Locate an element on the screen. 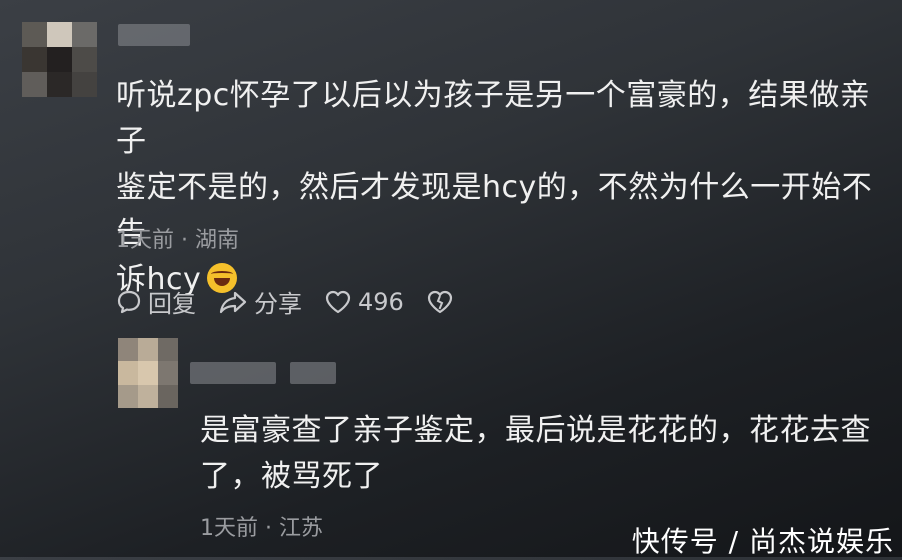 This screenshot has width=902, height=560. comment-1-line-1: 听说zpc怀孕了以后以为孩子是另一个富豪的，结果做亲子 is located at coordinates (493, 118).